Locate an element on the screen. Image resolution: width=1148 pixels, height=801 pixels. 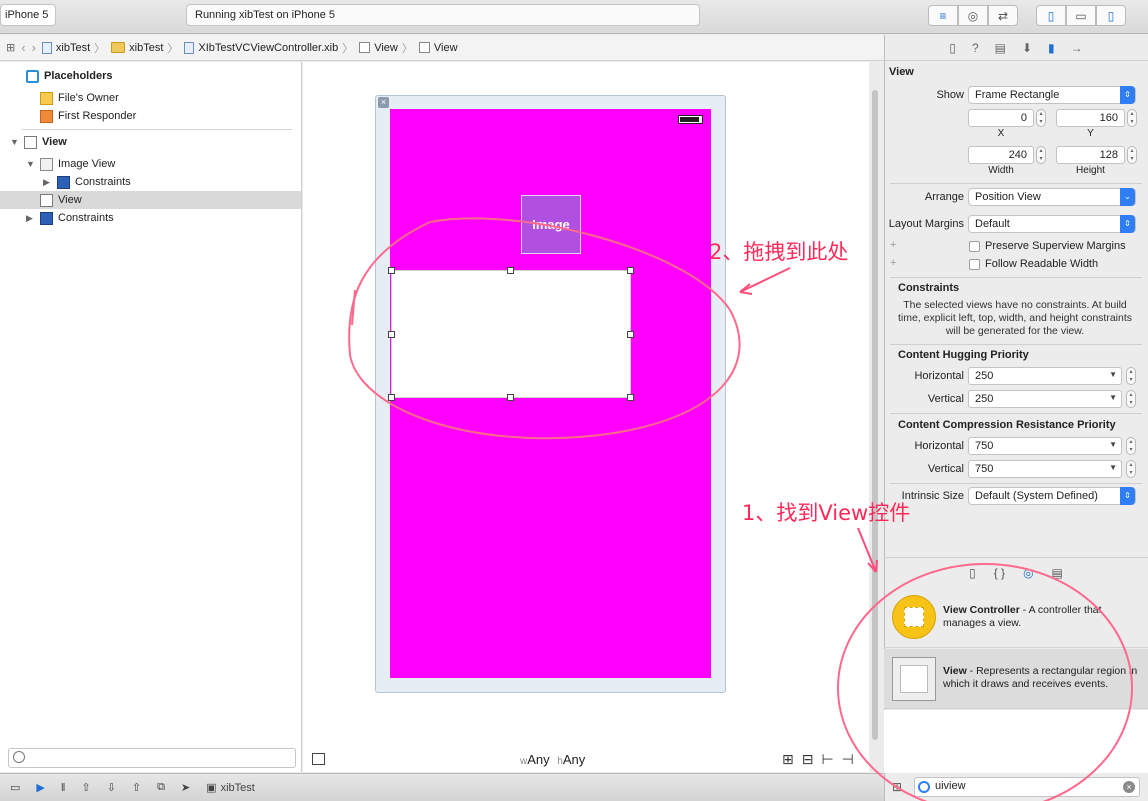
drag-target-circle is located at coordinates (544, 328).